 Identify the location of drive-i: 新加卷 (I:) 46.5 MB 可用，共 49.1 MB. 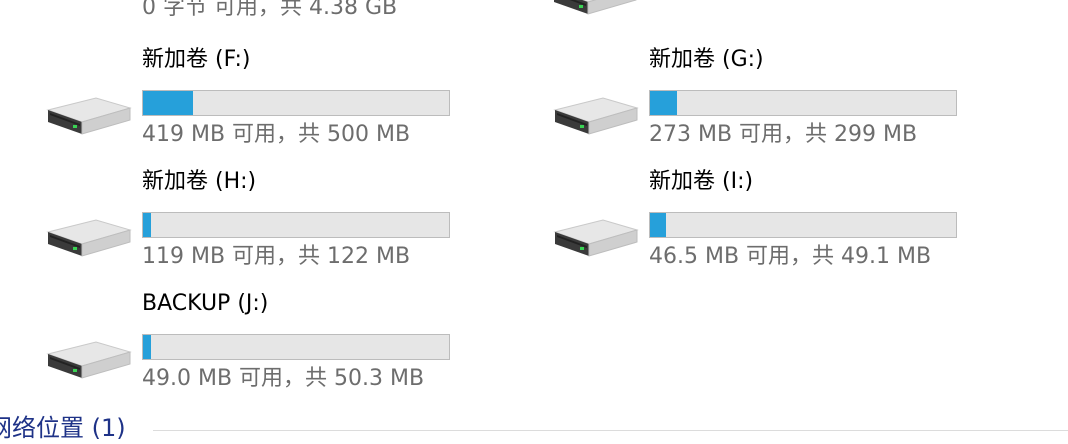
(759, 224).